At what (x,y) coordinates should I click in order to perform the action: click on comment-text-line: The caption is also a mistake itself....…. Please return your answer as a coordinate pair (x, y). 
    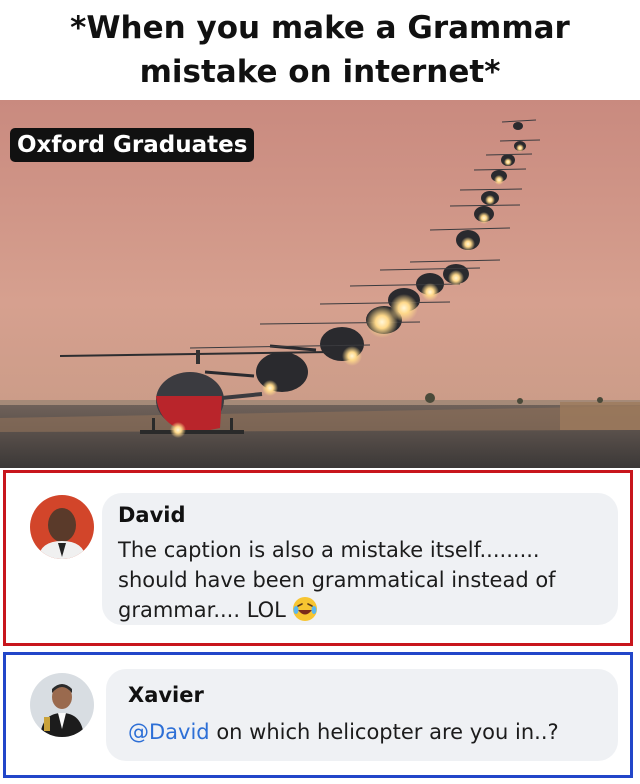
    Looking at the image, I should click on (329, 550).